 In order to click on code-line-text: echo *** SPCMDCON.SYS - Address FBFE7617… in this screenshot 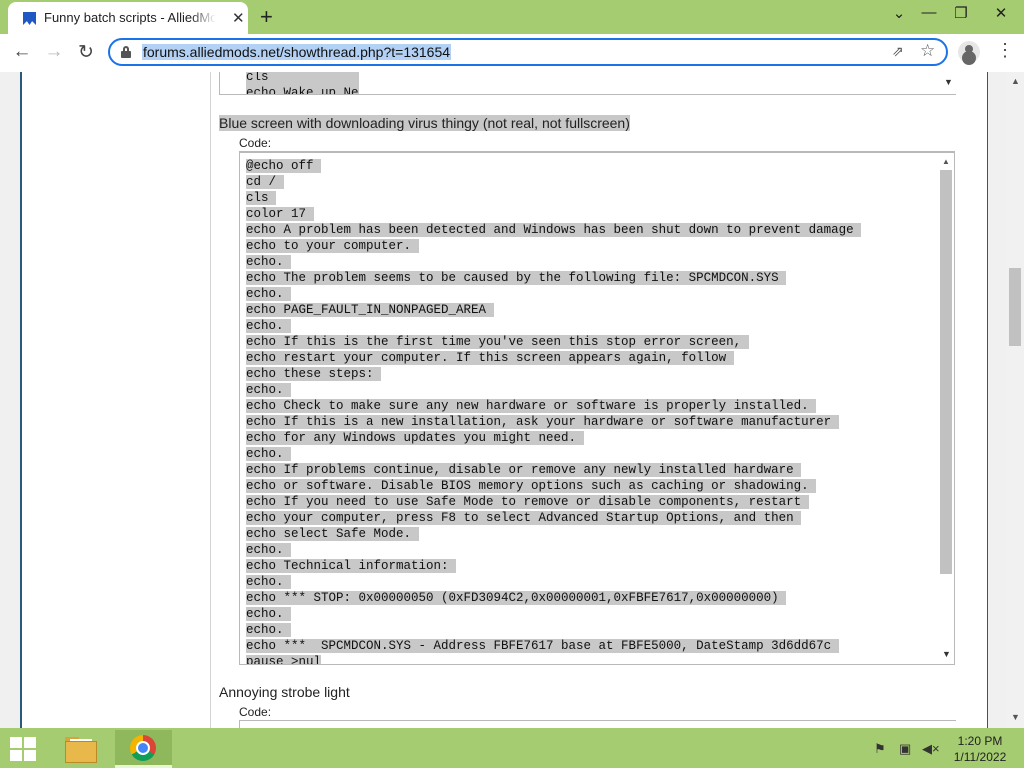, I will do `click(542, 646)`.